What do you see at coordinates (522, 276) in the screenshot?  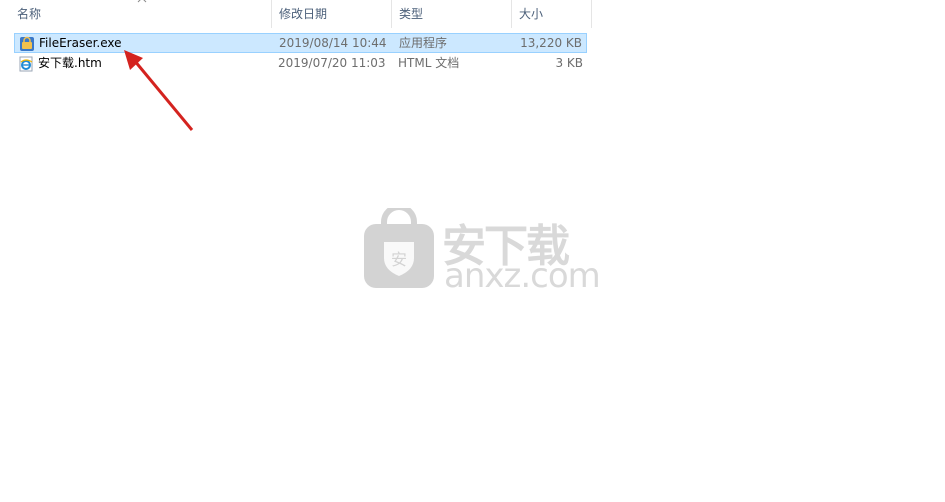 I see `watermark-domain: anxz.com` at bounding box center [522, 276].